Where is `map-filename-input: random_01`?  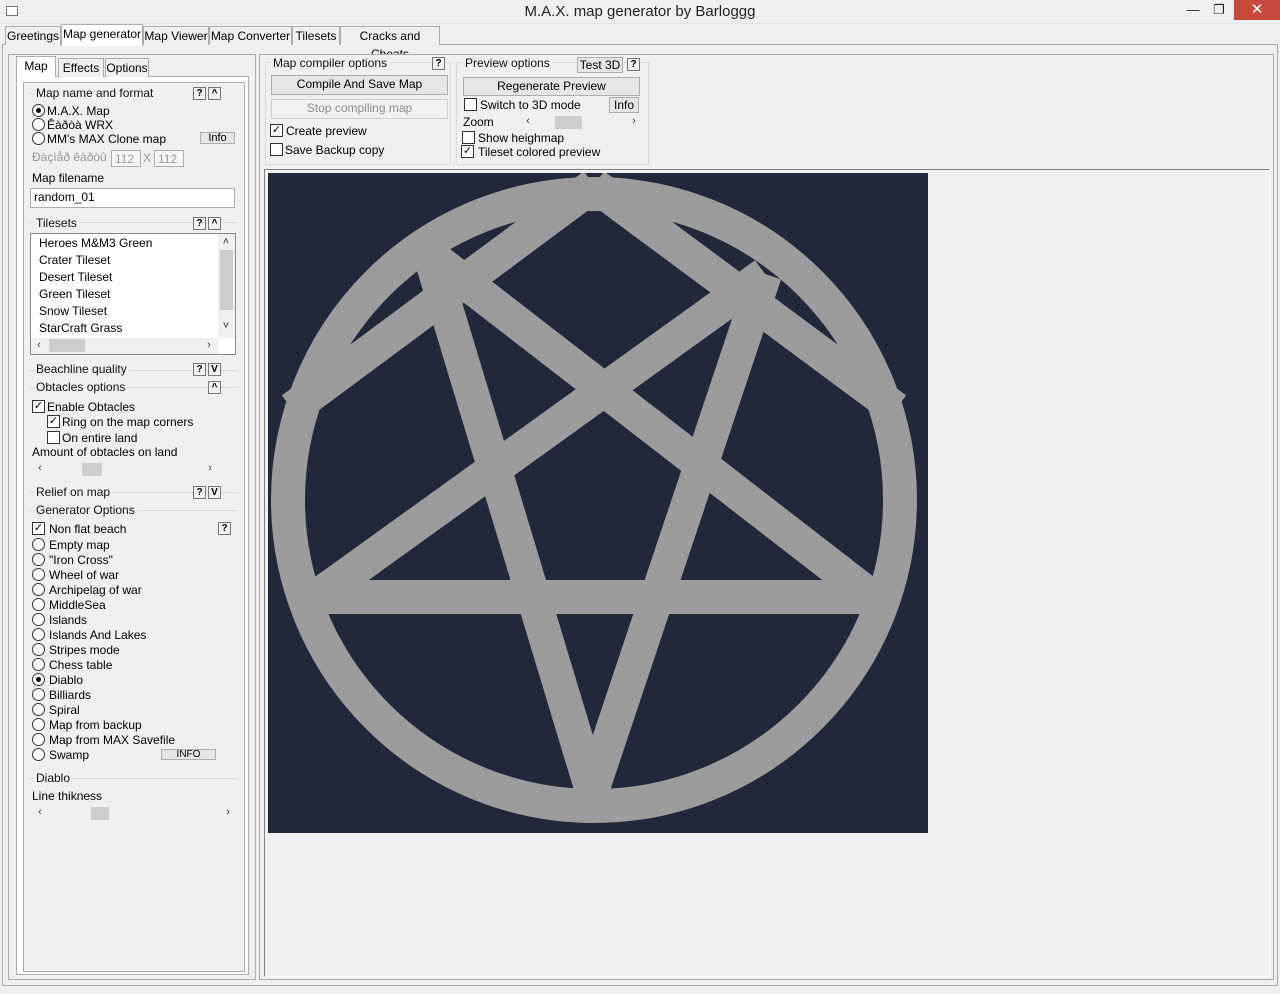 map-filename-input: random_01 is located at coordinates (132, 198).